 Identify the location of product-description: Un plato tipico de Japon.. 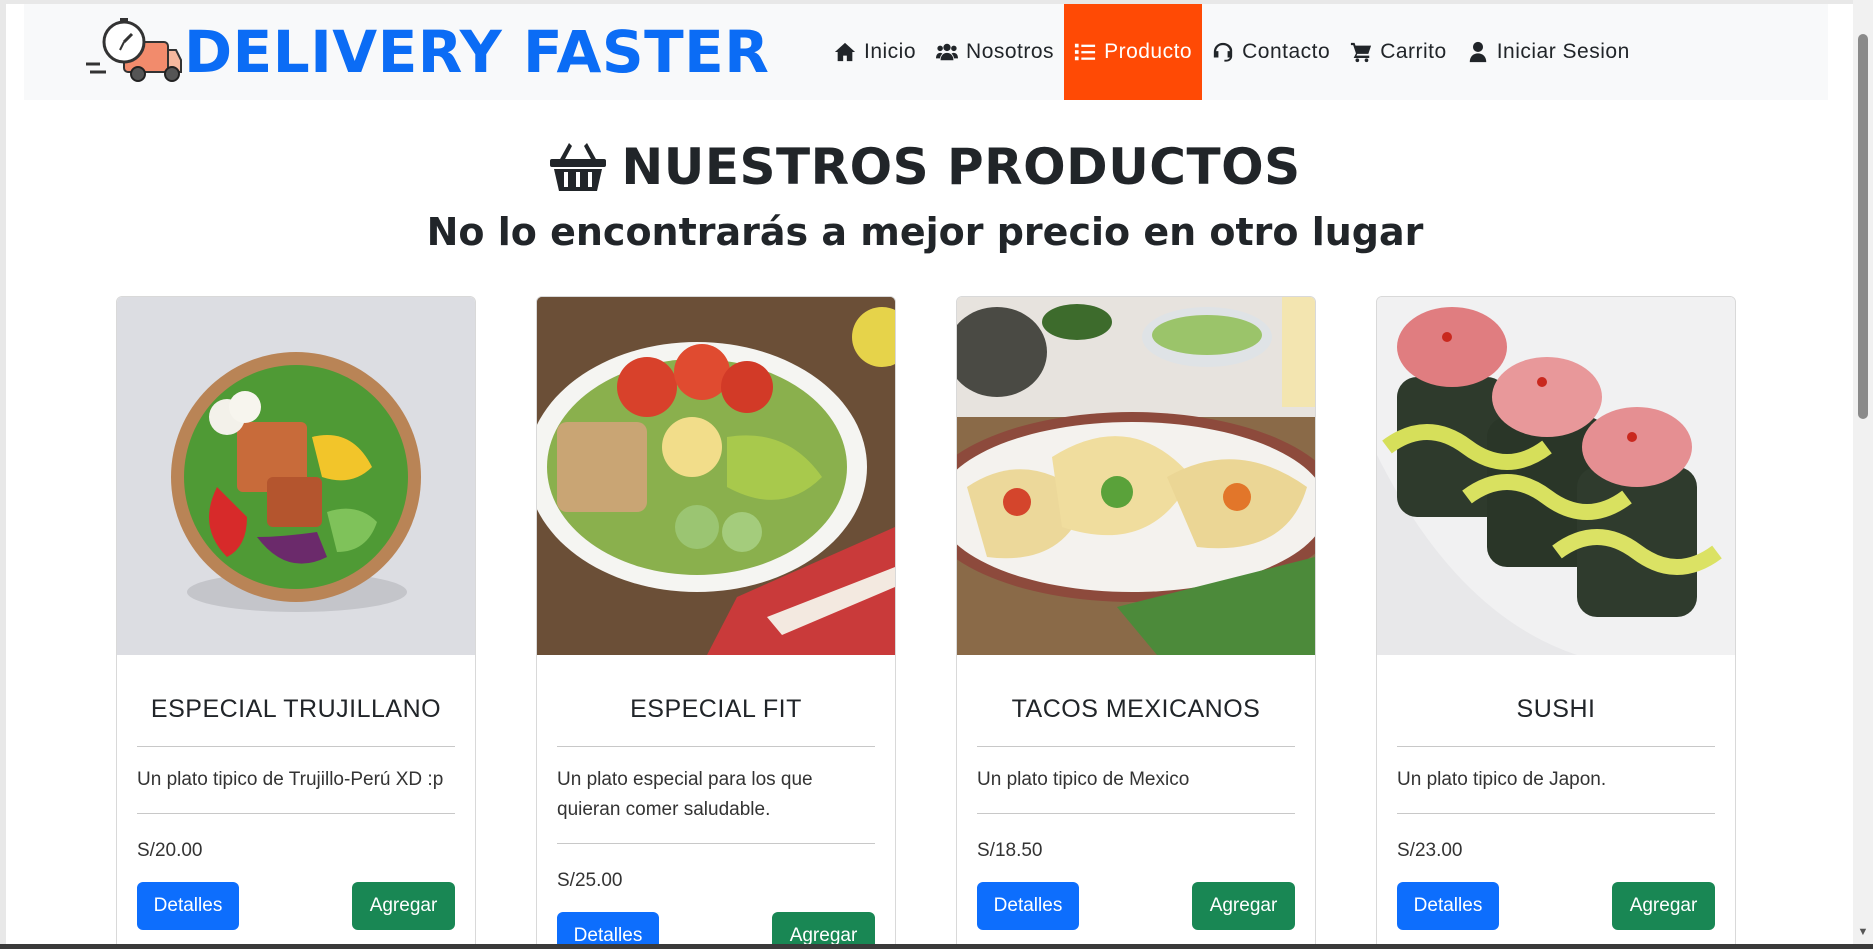
(1556, 780).